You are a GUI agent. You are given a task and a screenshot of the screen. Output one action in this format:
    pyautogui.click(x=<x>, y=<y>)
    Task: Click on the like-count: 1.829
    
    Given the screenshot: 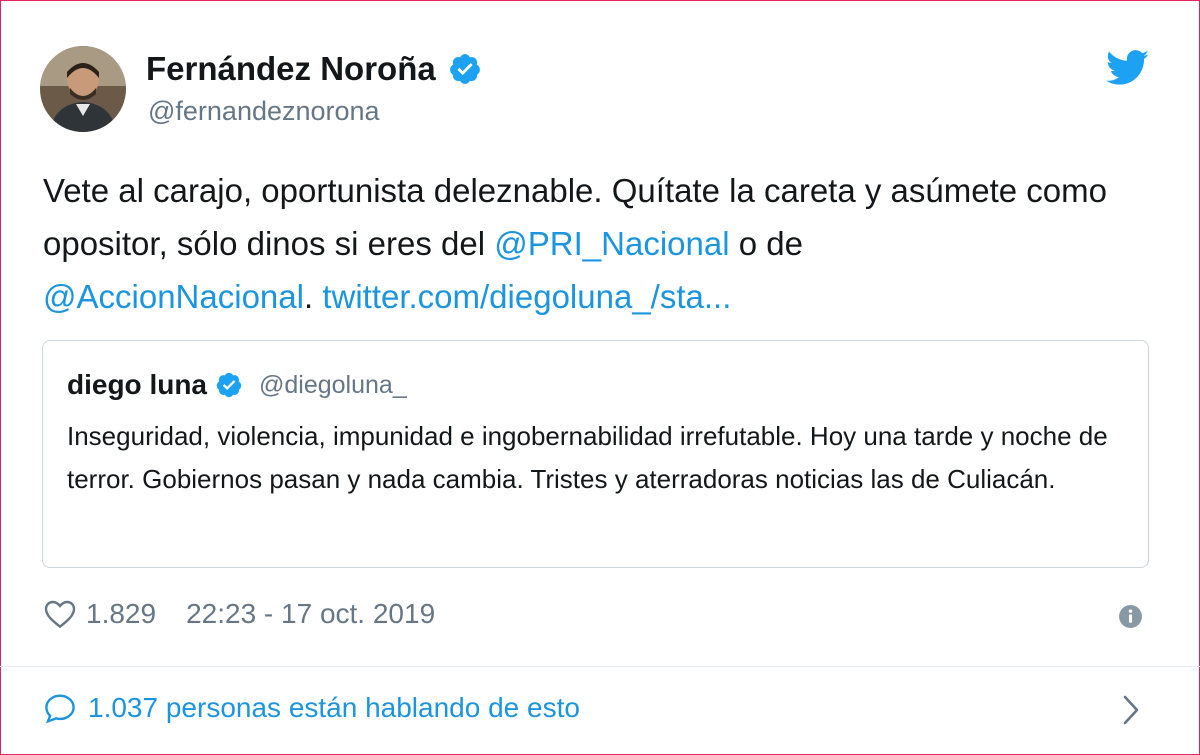 What is the action you would take?
    pyautogui.click(x=121, y=614)
    